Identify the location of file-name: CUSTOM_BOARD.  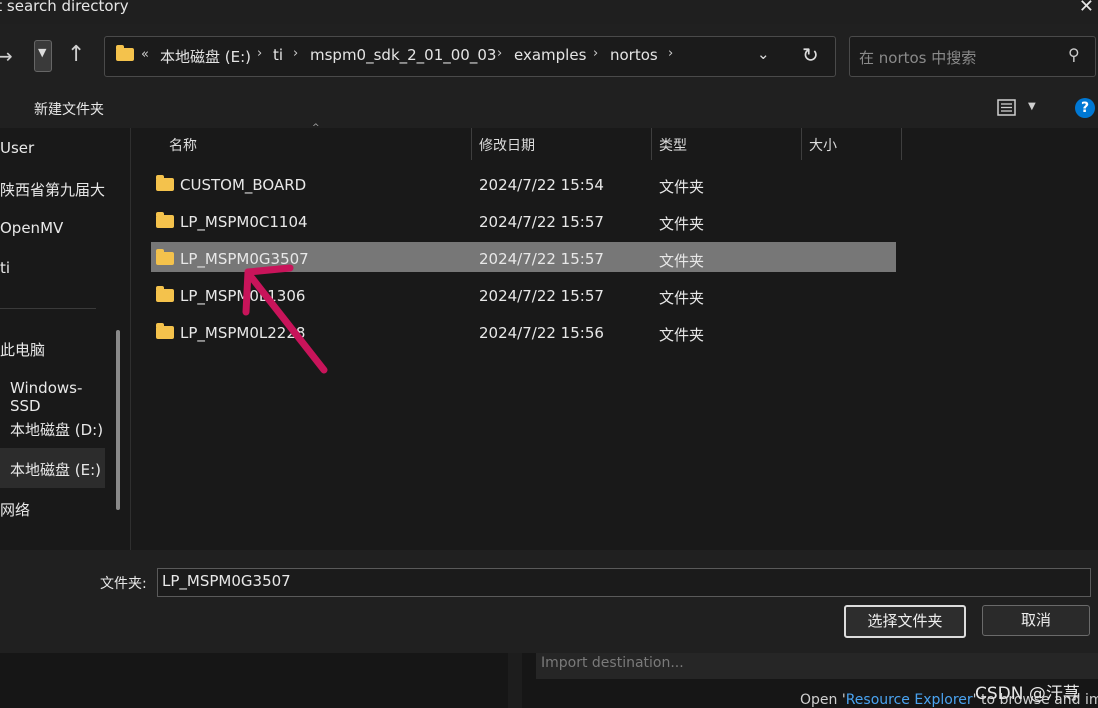
(243, 185).